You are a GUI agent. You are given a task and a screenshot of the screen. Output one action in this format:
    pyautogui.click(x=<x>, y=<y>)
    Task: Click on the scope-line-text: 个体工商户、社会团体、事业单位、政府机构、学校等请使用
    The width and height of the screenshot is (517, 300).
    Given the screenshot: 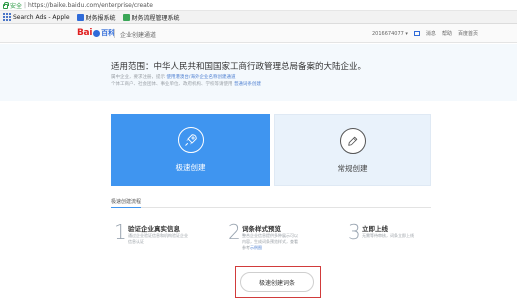 What is the action you would take?
    pyautogui.click(x=172, y=84)
    